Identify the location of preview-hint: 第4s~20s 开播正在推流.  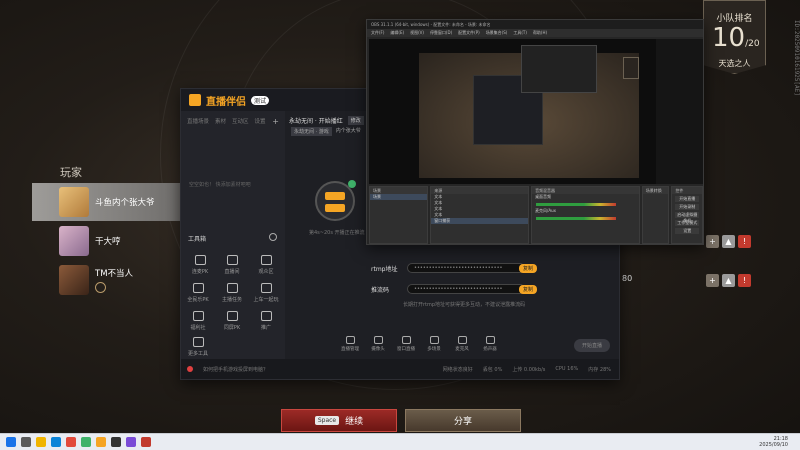
(337, 233).